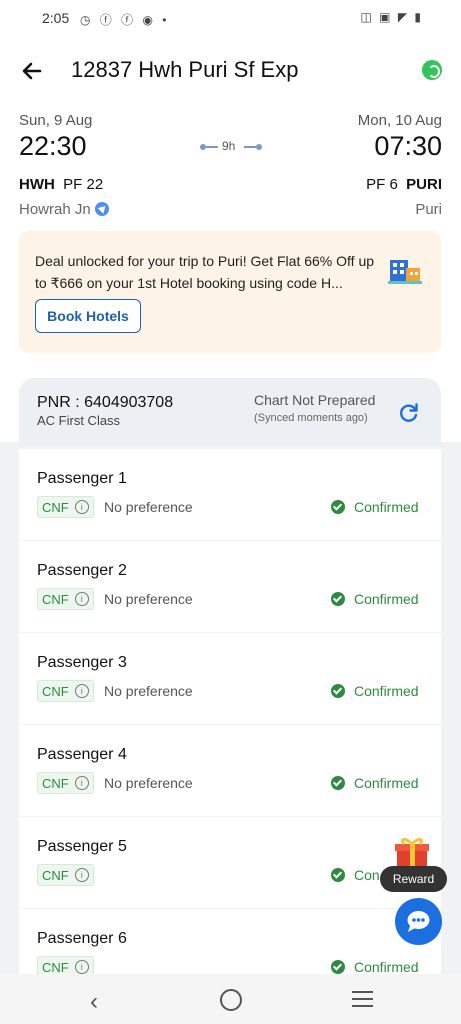 This screenshot has height=1024, width=461. What do you see at coordinates (185, 69) in the screenshot?
I see `train-title: 12837 Hwh Puri Sf Exp` at bounding box center [185, 69].